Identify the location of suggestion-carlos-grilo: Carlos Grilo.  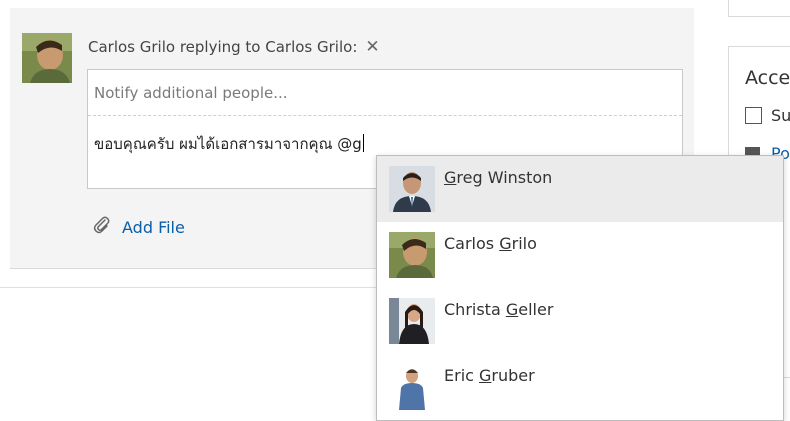
(580, 255).